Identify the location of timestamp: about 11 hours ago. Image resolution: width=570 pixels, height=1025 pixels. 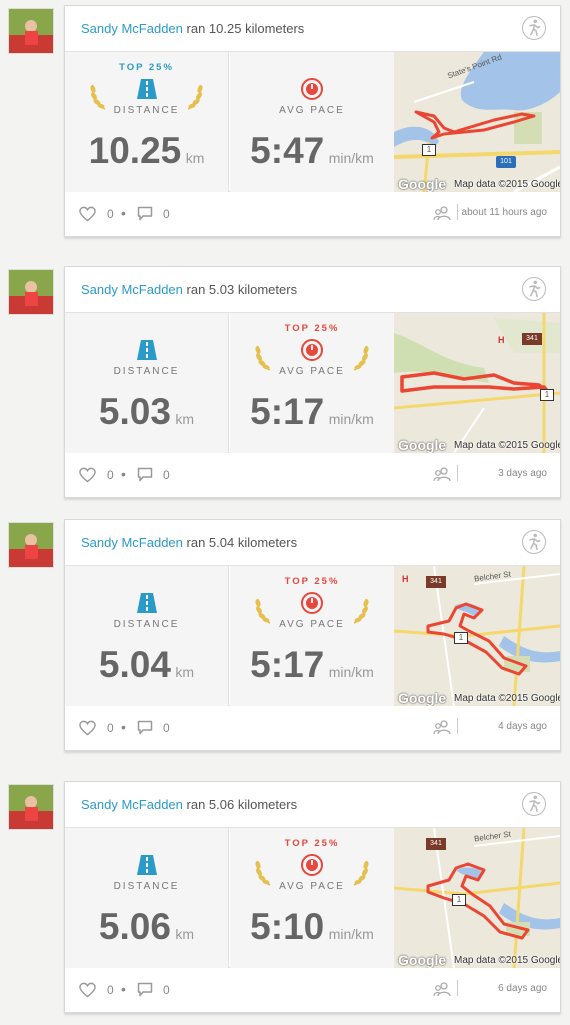
(504, 212).